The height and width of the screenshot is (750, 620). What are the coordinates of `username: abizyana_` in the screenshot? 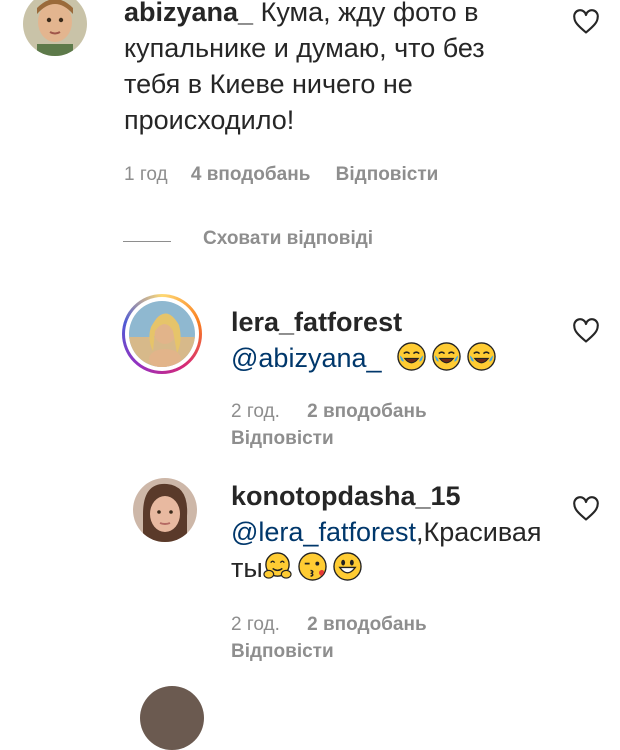 It's located at (188, 13).